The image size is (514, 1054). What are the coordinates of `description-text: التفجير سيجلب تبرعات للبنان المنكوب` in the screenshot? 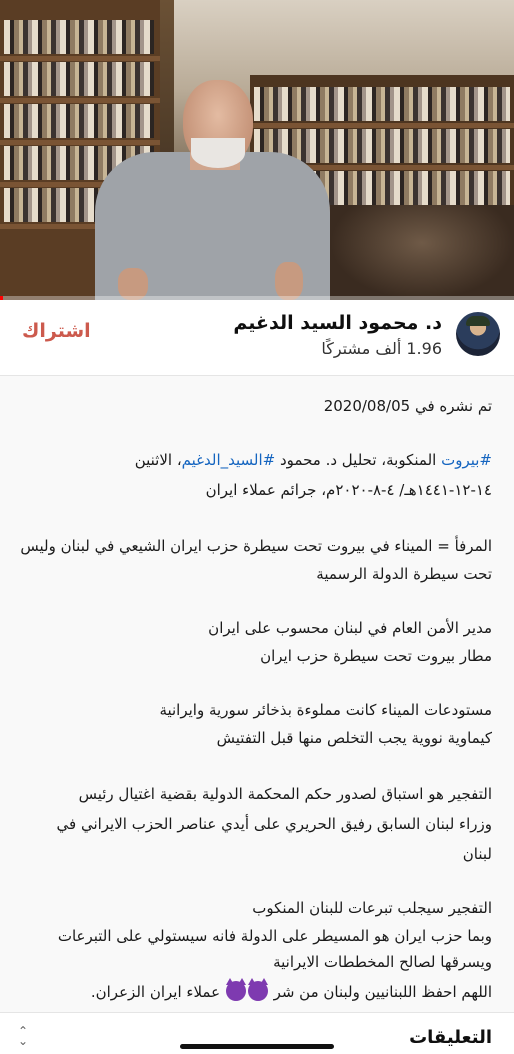 It's located at (372, 908).